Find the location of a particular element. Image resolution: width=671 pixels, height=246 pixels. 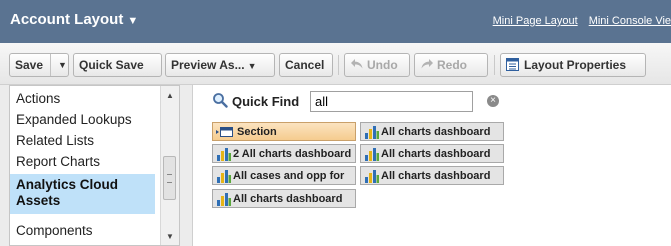

layout-properties-button: Layout Properties is located at coordinates (573, 65).